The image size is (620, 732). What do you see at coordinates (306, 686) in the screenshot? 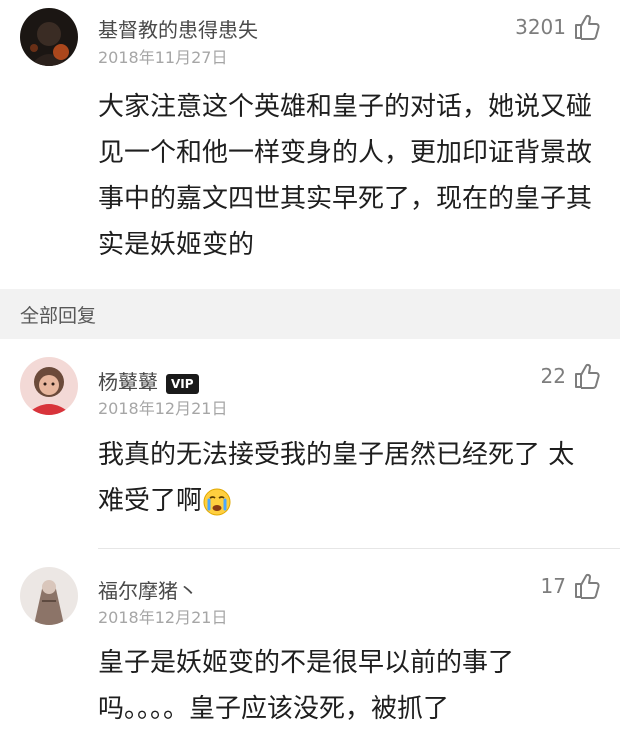
I see `comment-text: 皇子是妖姬变的不是很早以前的事了吗。。。。皇子应该没死，被抓了` at bounding box center [306, 686].